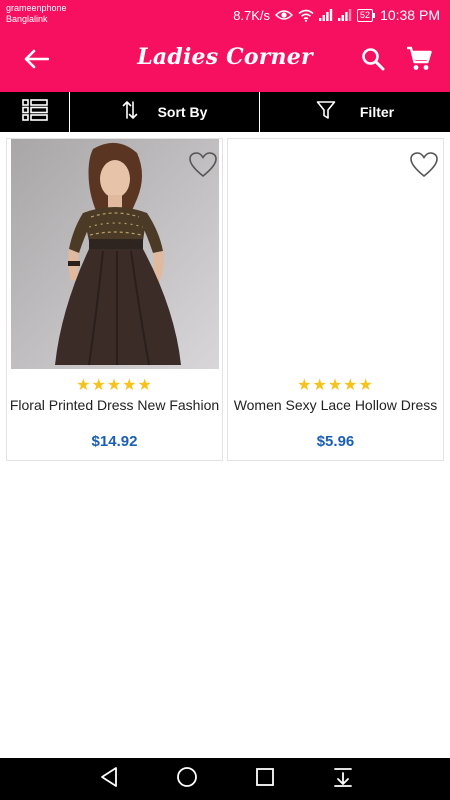 This screenshot has width=450, height=800. I want to click on recents-square-icon, so click(265, 779).